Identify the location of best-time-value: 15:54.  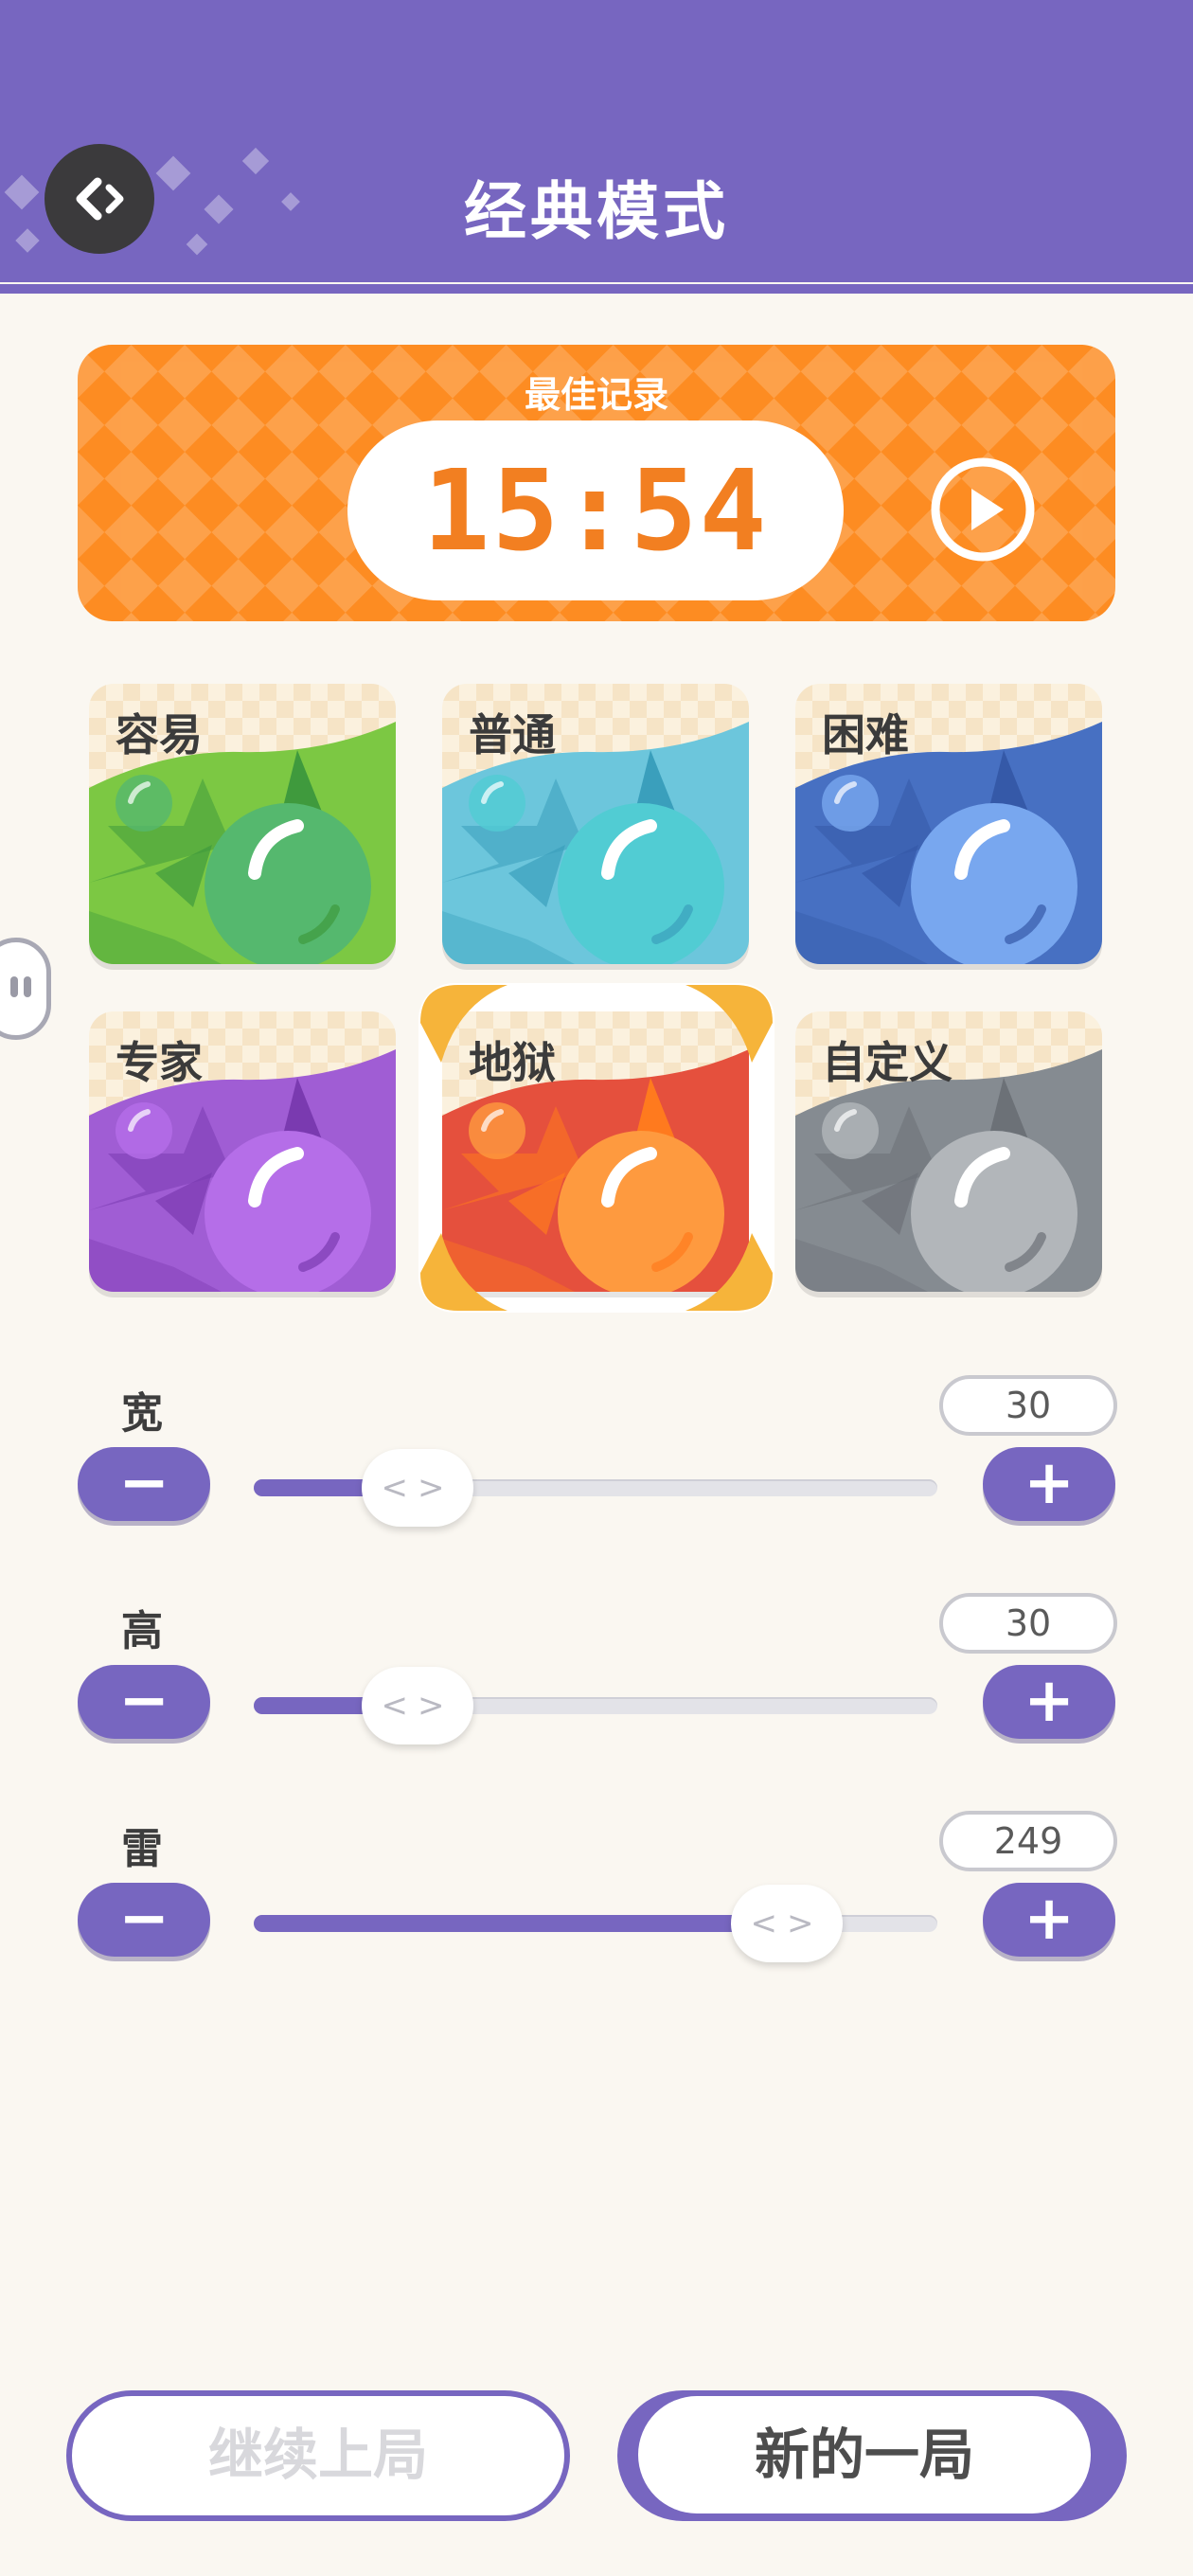
(595, 510).